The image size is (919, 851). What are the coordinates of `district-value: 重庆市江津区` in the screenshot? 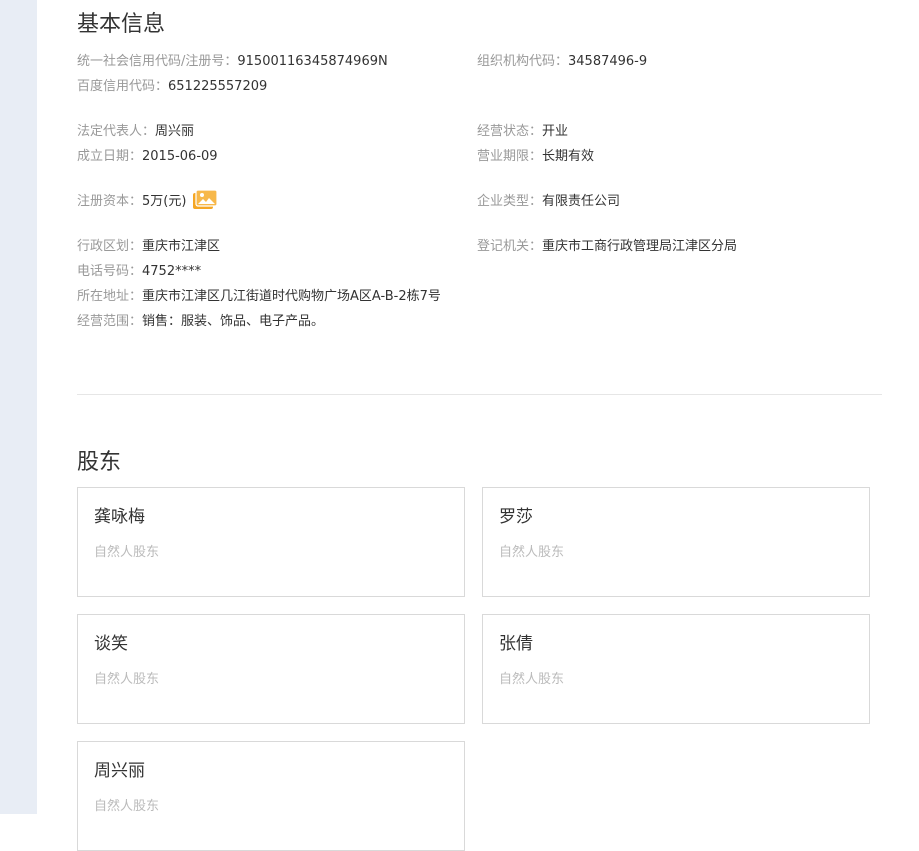 It's located at (181, 246).